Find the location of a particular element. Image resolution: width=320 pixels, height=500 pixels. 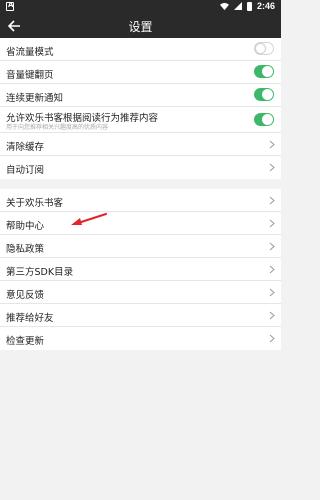

settings-row: 隐私政策 is located at coordinates (140, 246).